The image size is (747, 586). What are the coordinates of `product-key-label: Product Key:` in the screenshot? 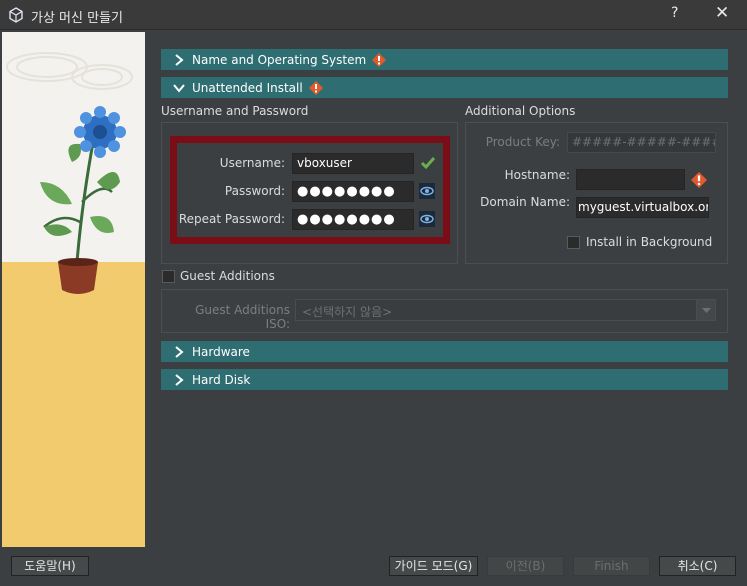 It's located at (522, 142).